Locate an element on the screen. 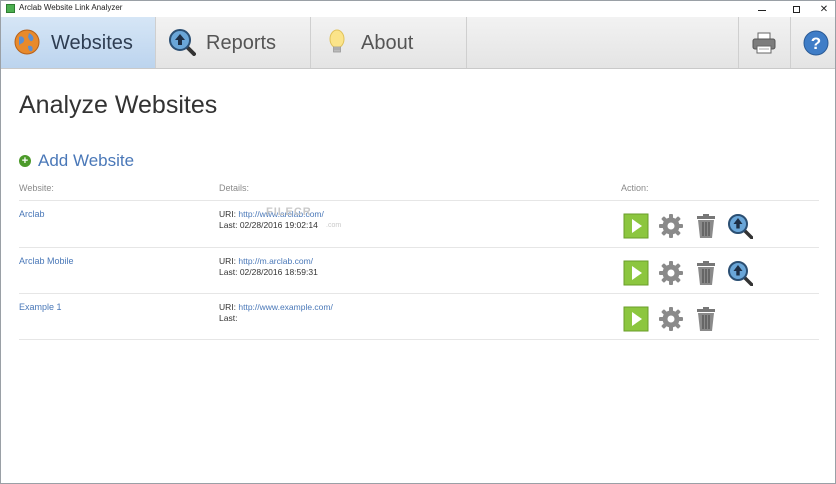 The width and height of the screenshot is (836, 484). add-website-button: + Add Website is located at coordinates (76, 161).